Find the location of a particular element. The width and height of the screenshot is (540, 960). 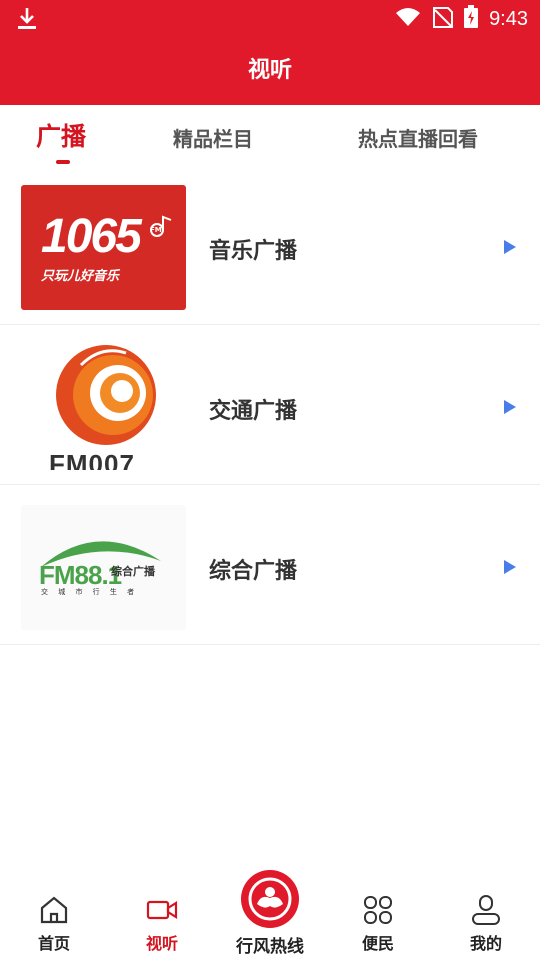

status-icons: 9:43 is located at coordinates (461, 19).